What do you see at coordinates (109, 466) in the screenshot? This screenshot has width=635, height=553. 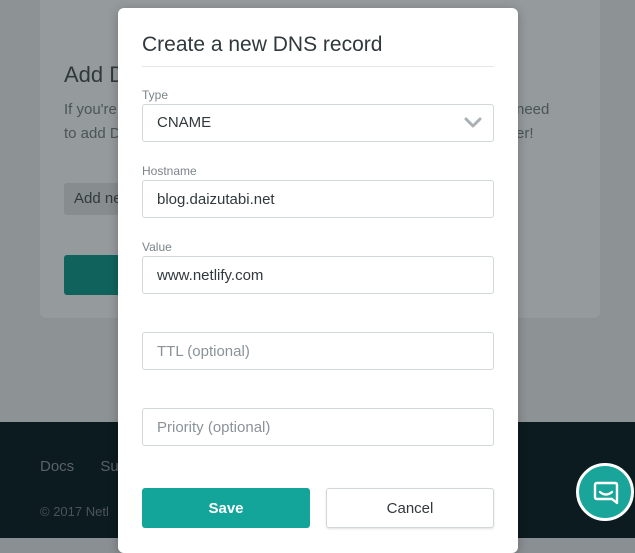 I see `footer-link-support: Su` at bounding box center [109, 466].